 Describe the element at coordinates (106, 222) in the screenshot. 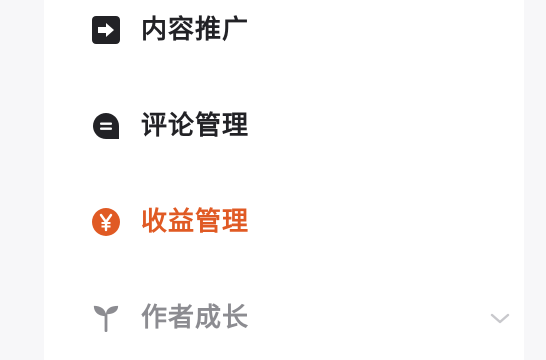

I see `yen-coin-icon` at that location.